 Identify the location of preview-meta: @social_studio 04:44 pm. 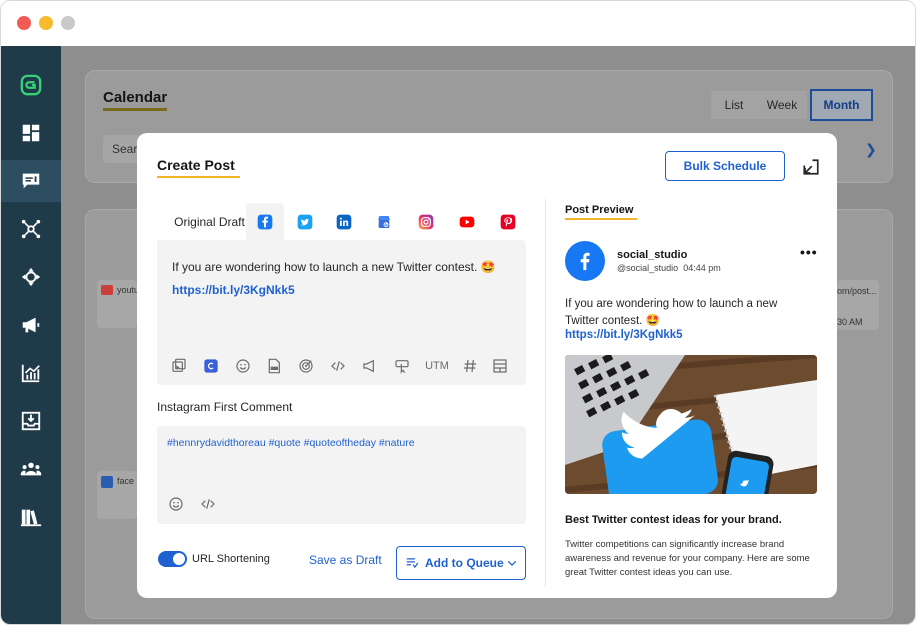
(669, 268).